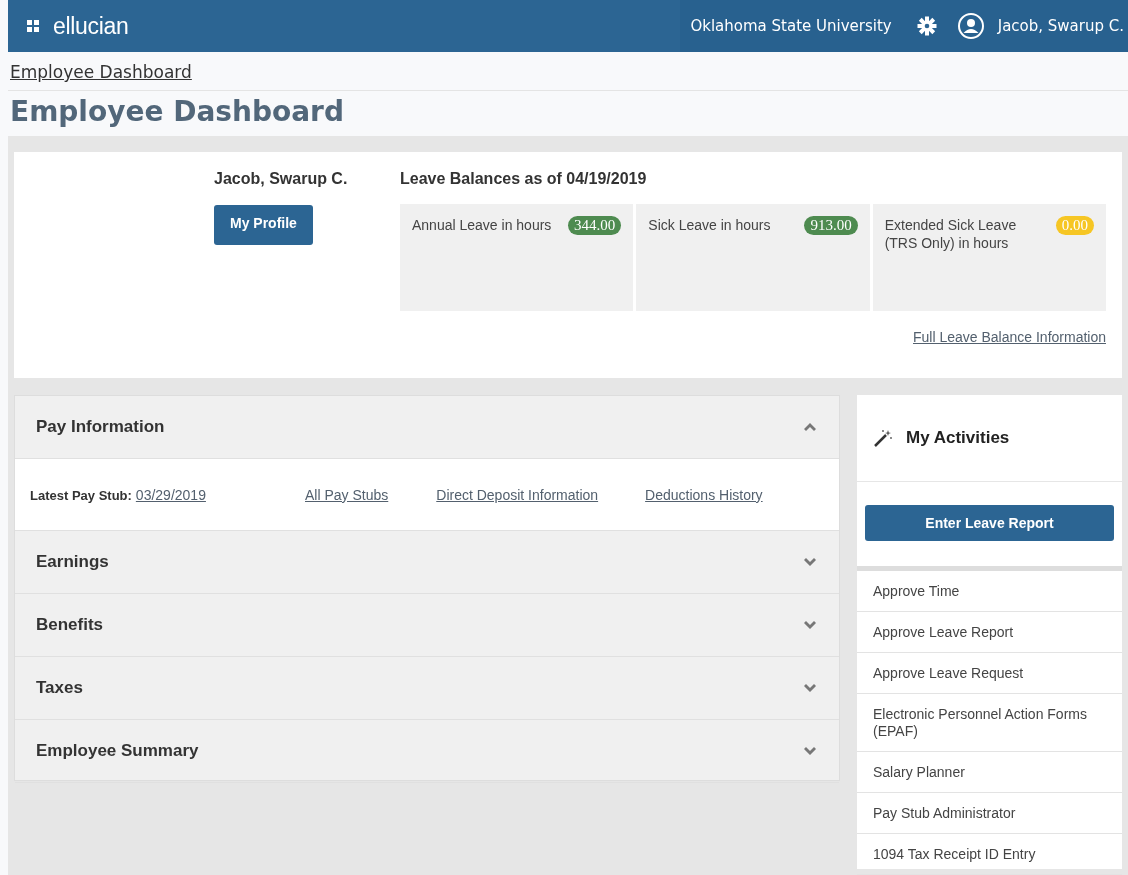 This screenshot has height=875, width=1128. What do you see at coordinates (281, 179) in the screenshot?
I see `employee-name: Jacob, Swarup C.` at bounding box center [281, 179].